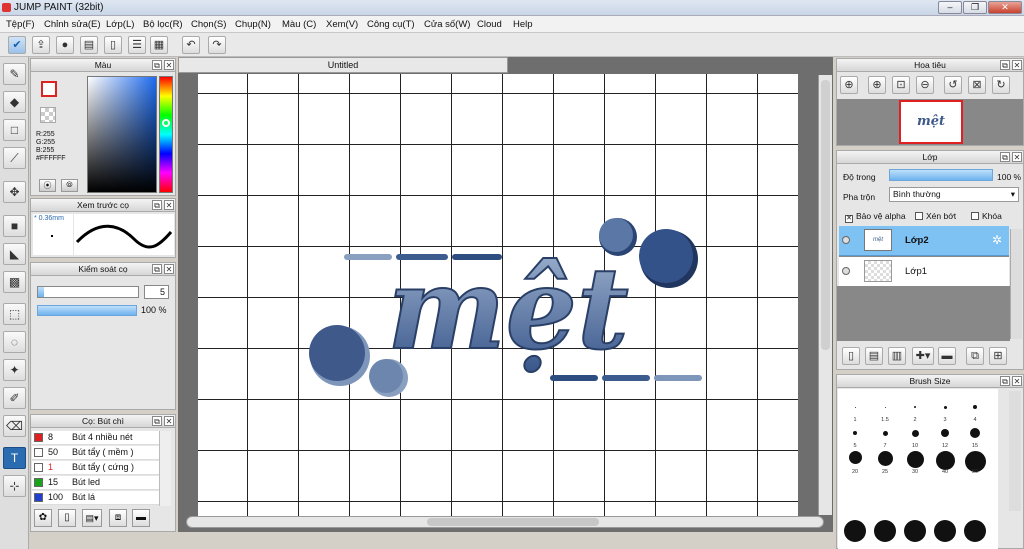 This screenshot has width=1024, height=549. What do you see at coordinates (96, 453) in the screenshot?
I see `brush-list-item: 50 Bút tẩy ( mềm )` at bounding box center [96, 453].